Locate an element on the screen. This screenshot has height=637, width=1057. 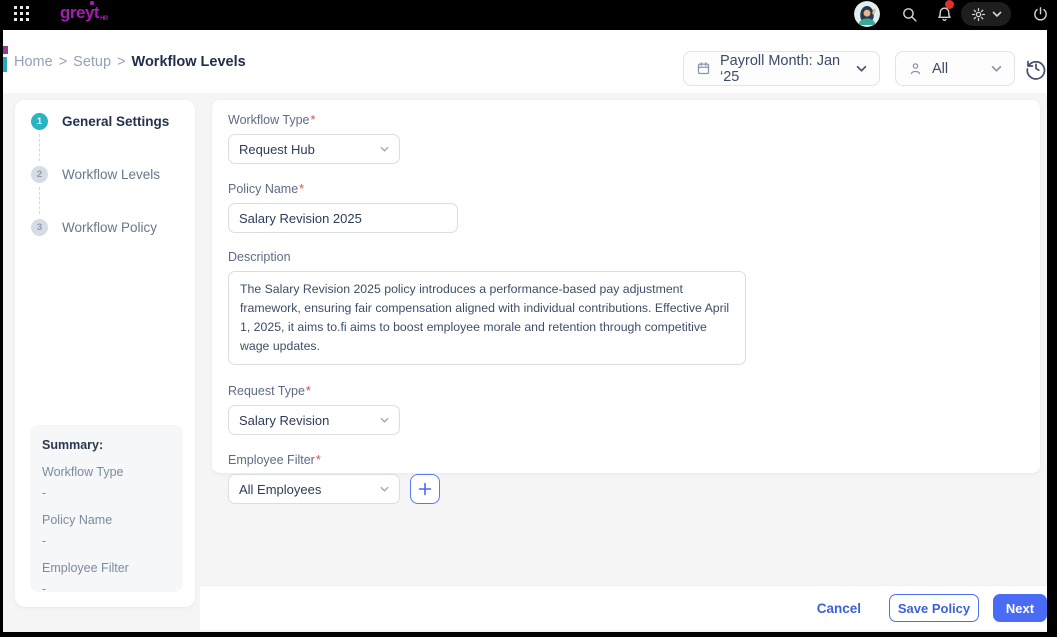
request-type-value: Salary Revision is located at coordinates (284, 420).